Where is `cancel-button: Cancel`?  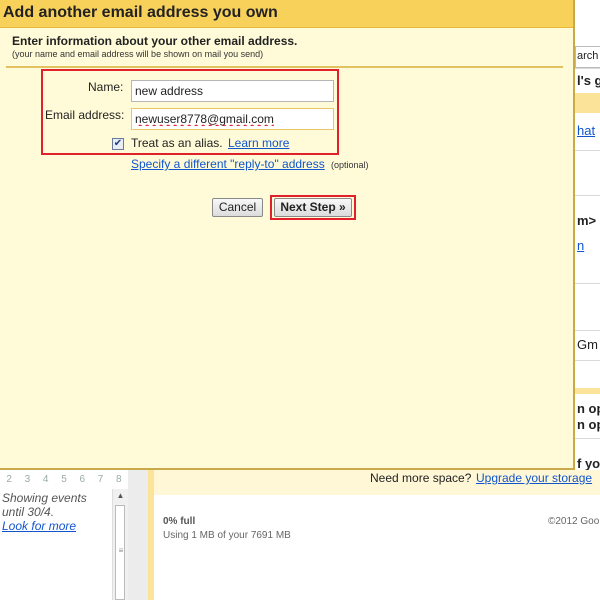
cancel-button: Cancel is located at coordinates (237, 207).